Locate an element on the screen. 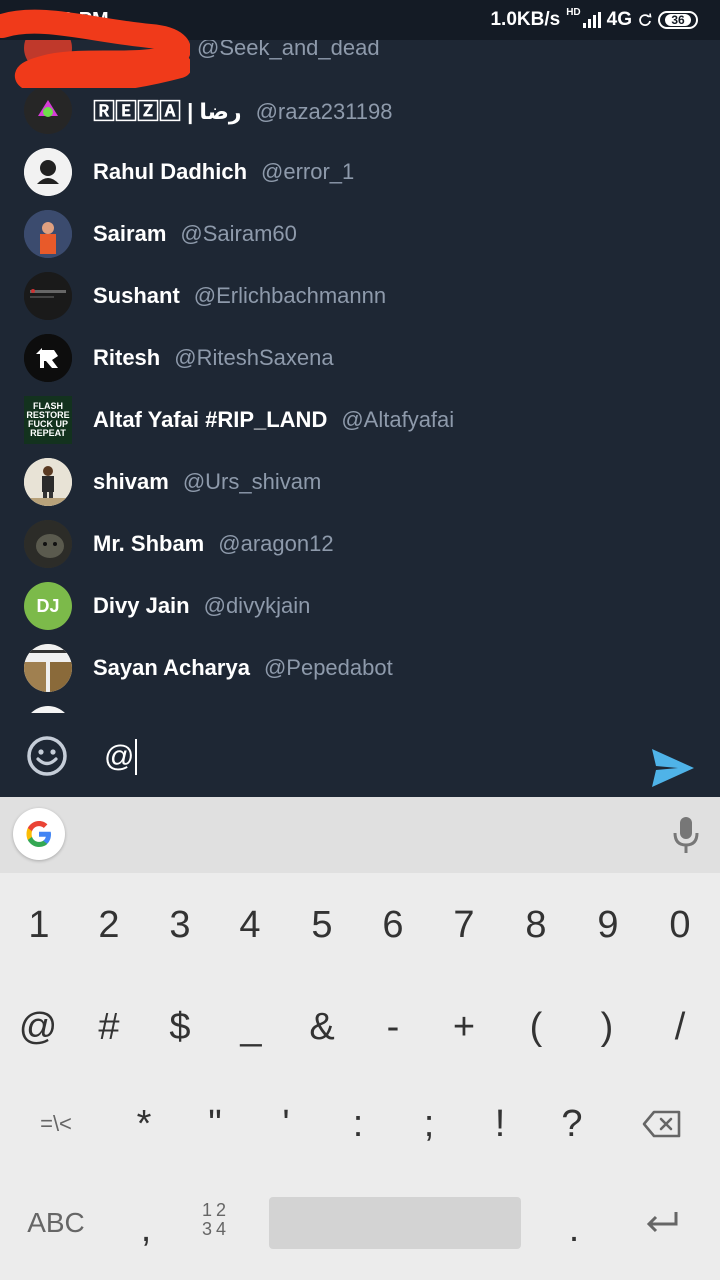  key-asterisk: * is located at coordinates (144, 1124).